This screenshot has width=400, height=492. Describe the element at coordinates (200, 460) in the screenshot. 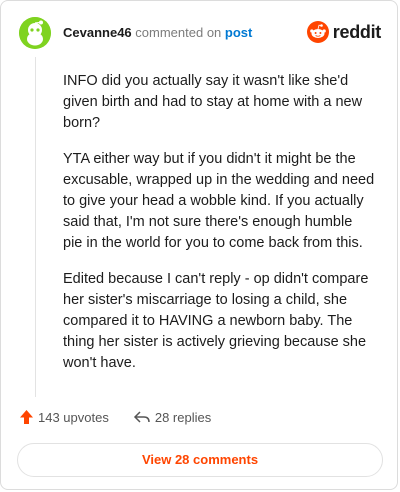

I see `view-comments-button: View 28 comments` at that location.